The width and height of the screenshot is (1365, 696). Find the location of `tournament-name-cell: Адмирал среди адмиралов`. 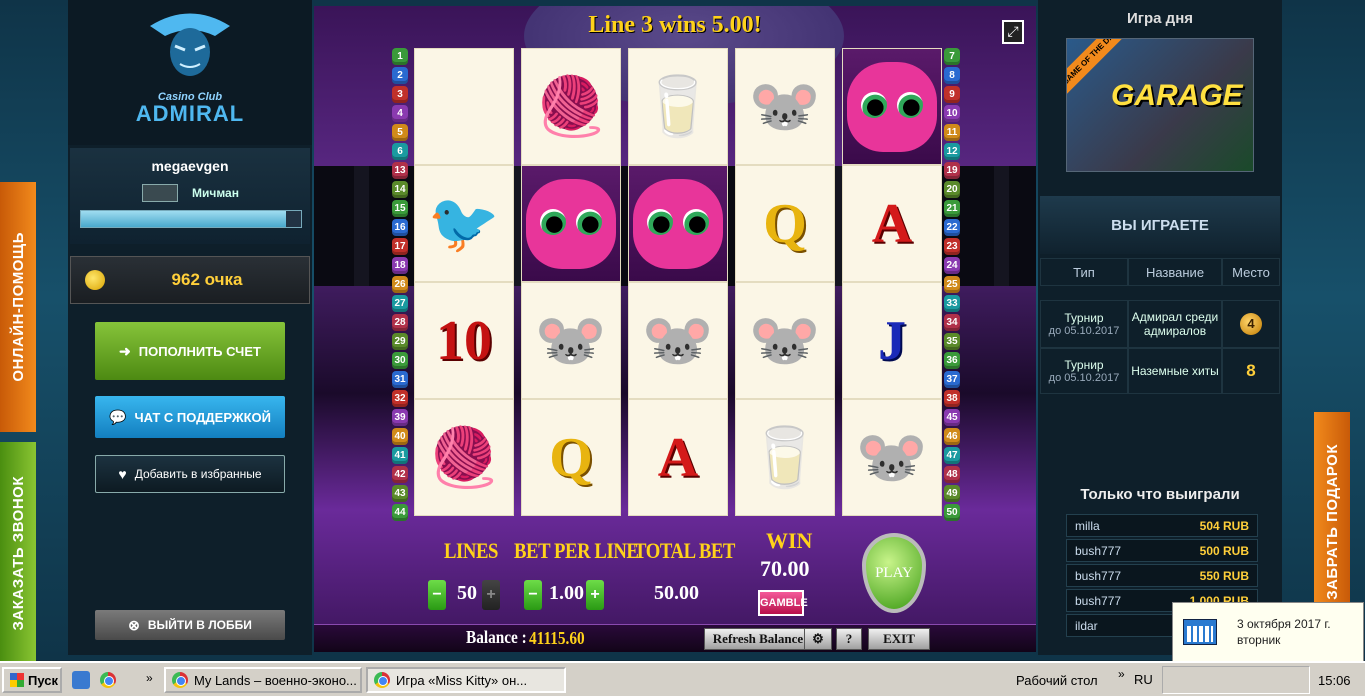

tournament-name-cell: Адмирал среди адмиралов is located at coordinates (1175, 324).